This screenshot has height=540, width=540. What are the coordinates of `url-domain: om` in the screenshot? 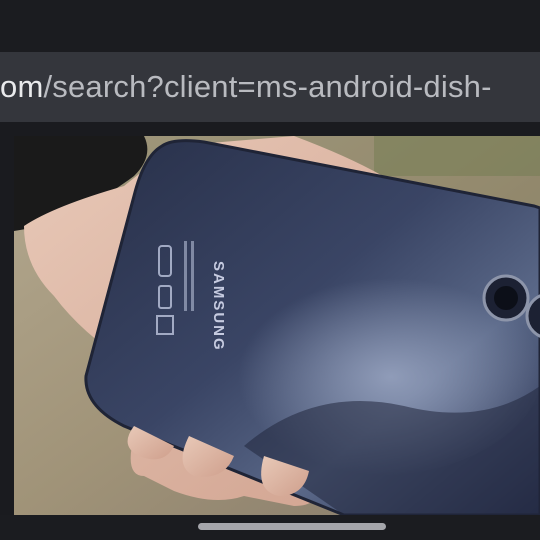 It's located at (22, 86).